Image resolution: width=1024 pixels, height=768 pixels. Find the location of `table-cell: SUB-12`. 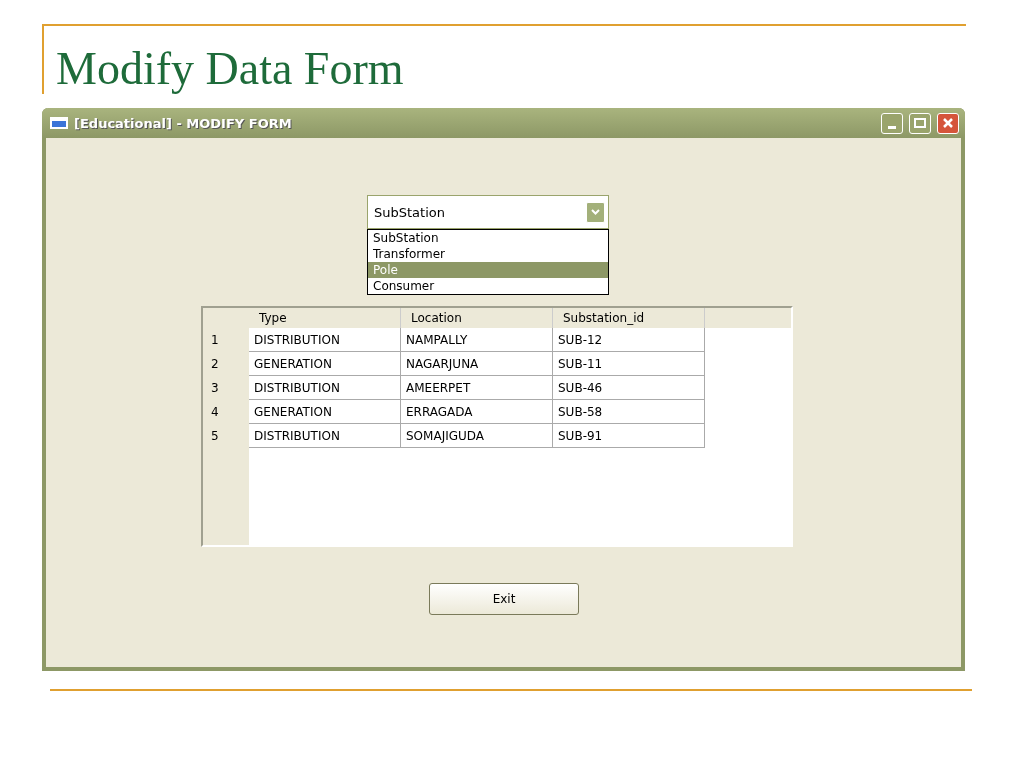

table-cell: SUB-12 is located at coordinates (629, 340).